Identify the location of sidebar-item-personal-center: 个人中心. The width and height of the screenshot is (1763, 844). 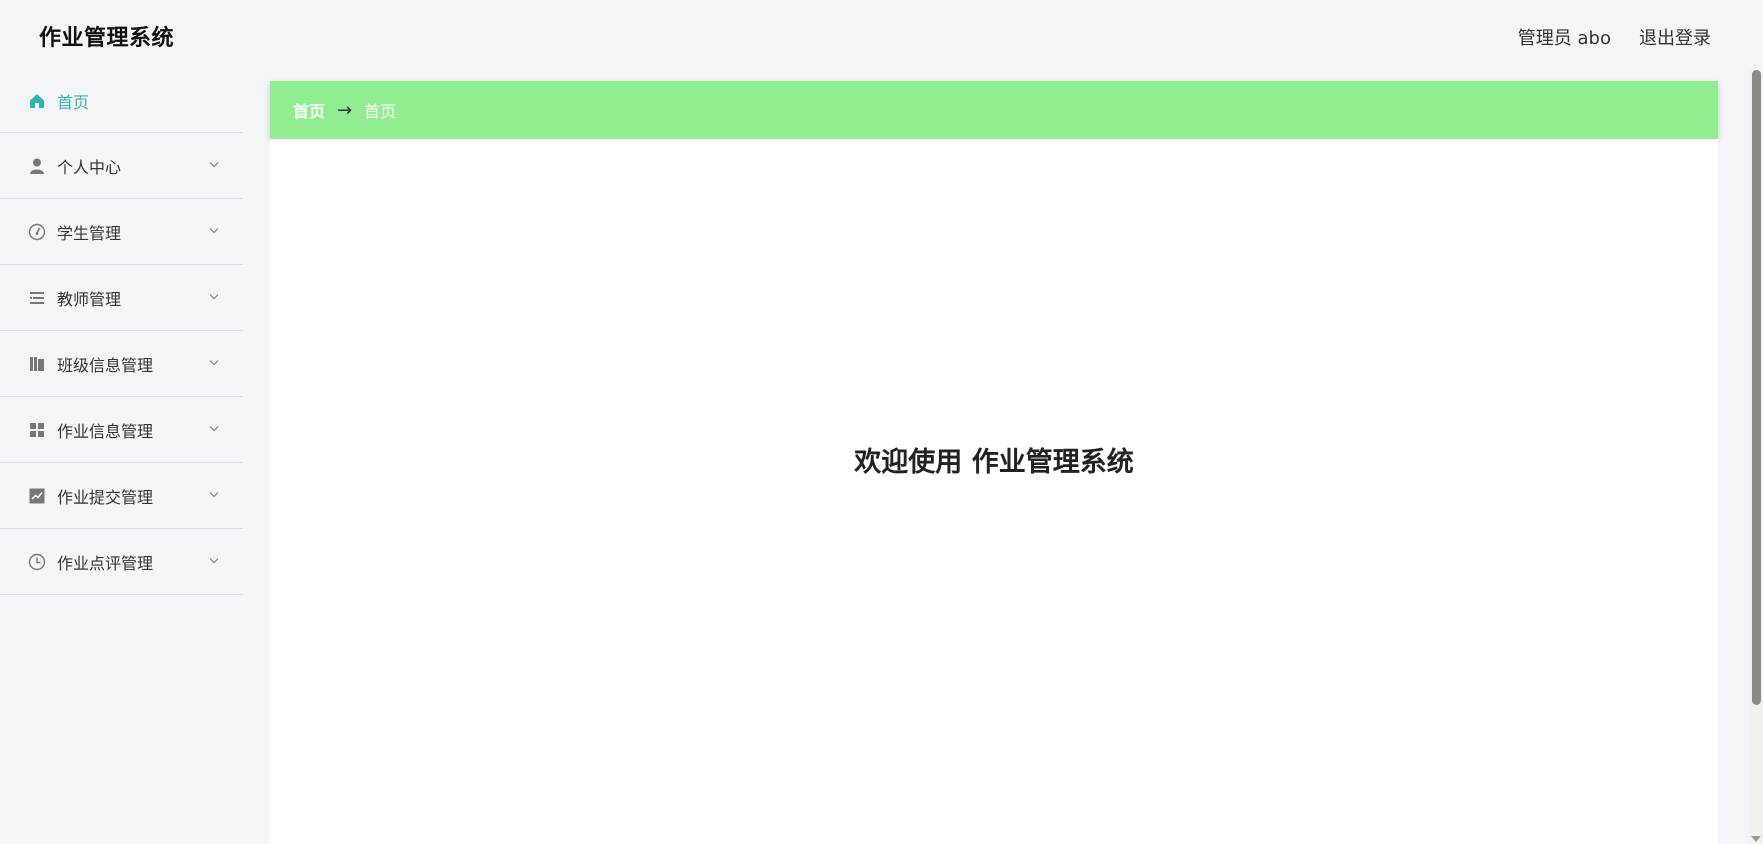
(121, 166).